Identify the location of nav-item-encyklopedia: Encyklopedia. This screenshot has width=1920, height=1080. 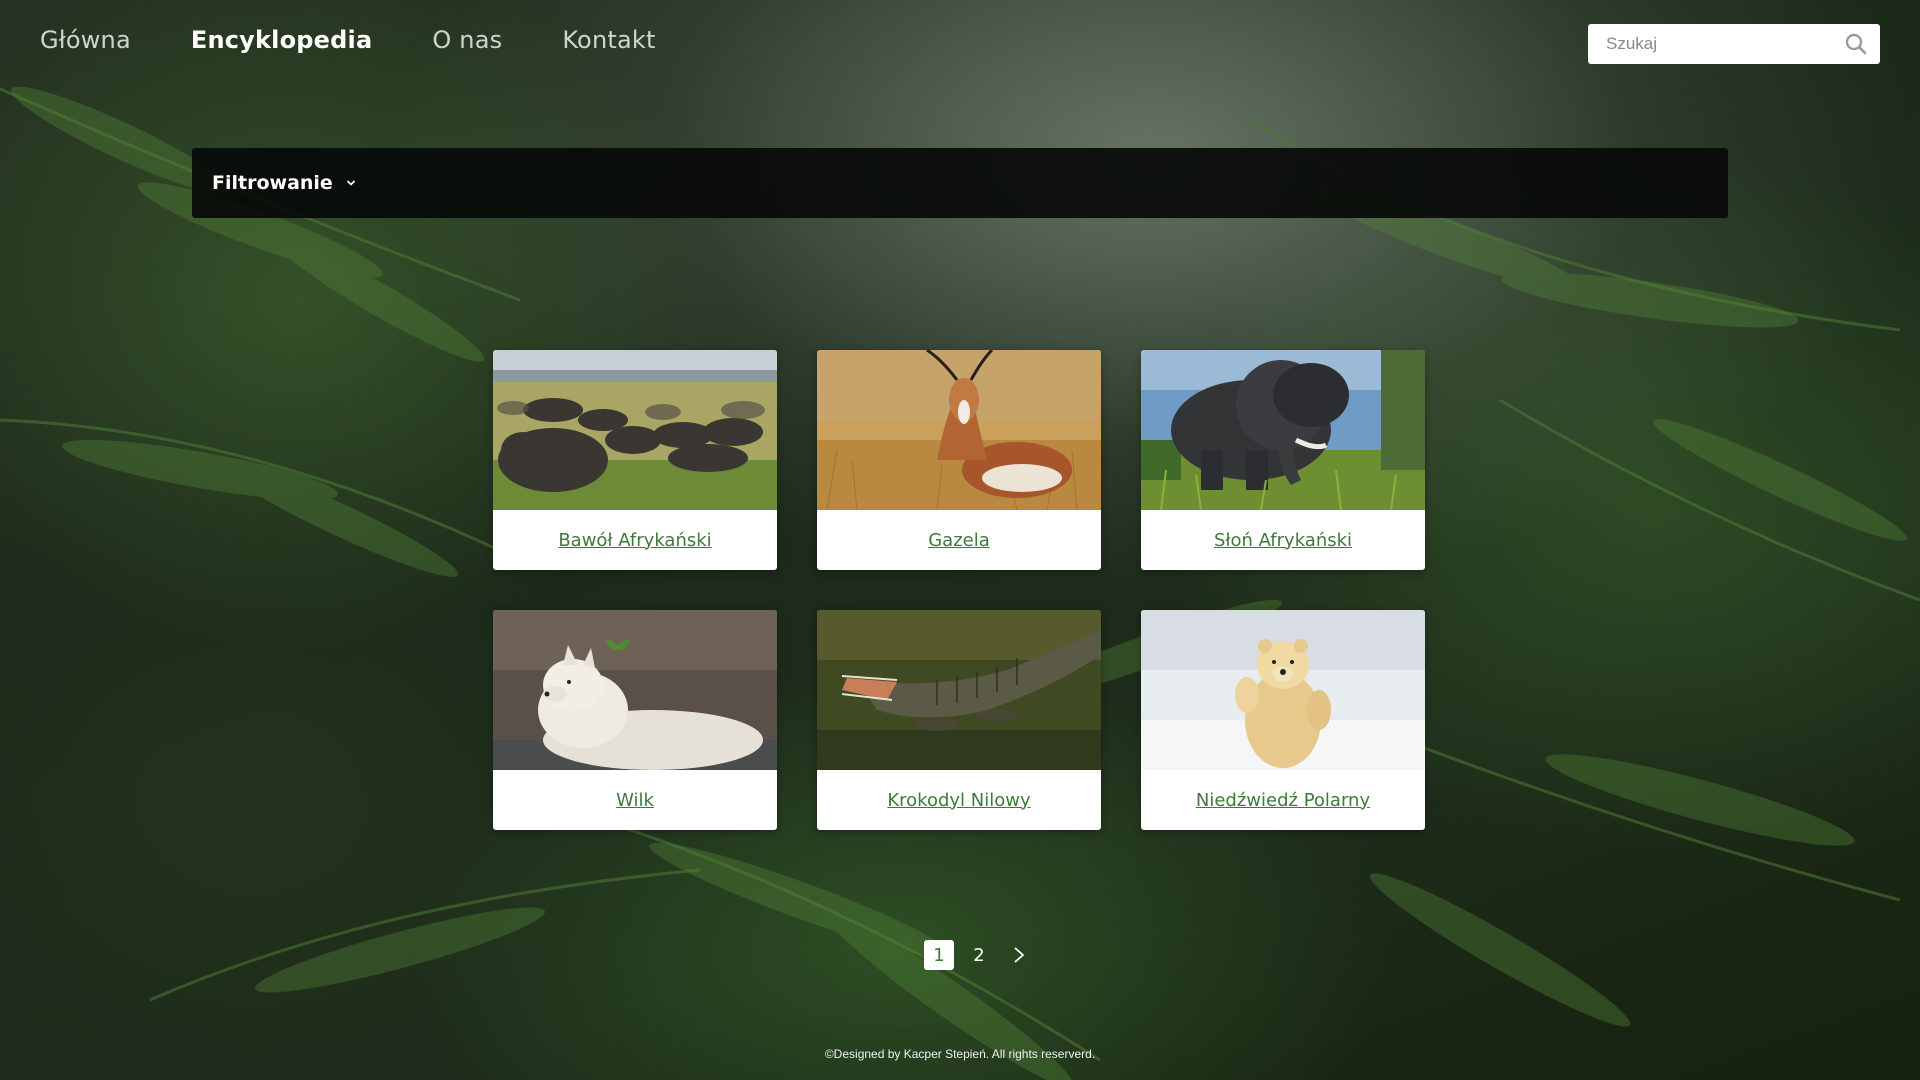
(282, 40).